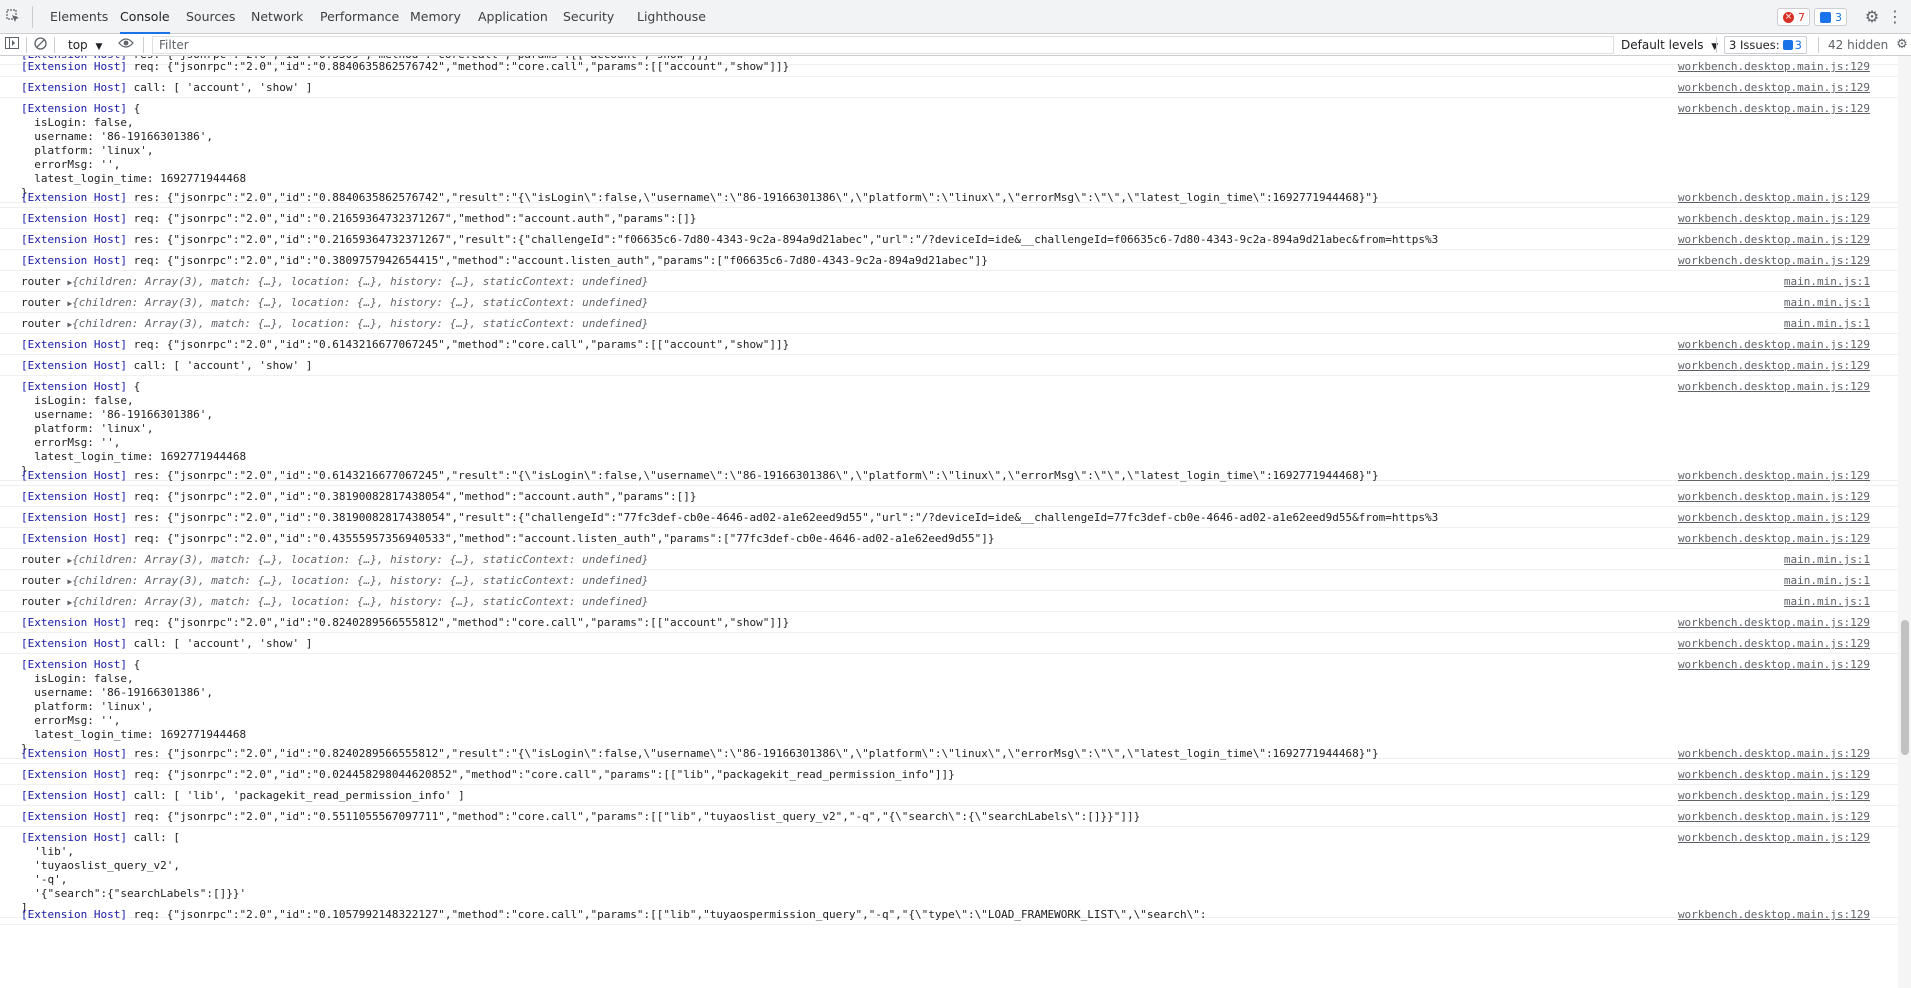  I want to click on tab-network: Network, so click(277, 17).